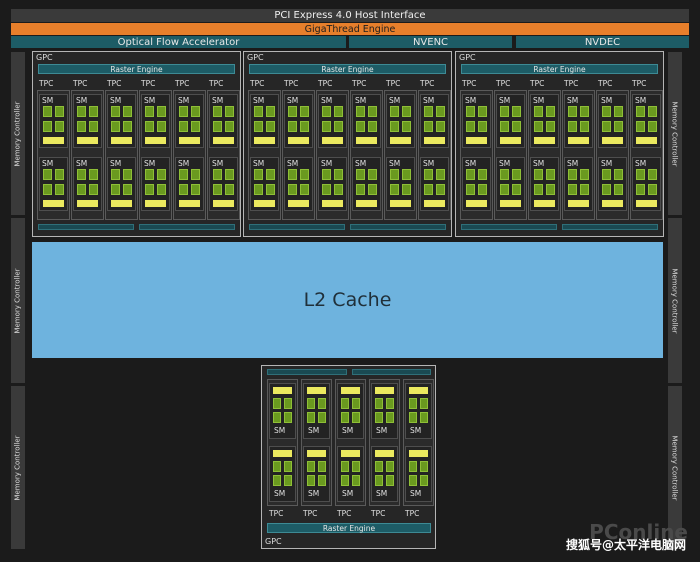  Describe the element at coordinates (350, 29) in the screenshot. I see `gigathread-engine: GigaThread Engine` at that location.